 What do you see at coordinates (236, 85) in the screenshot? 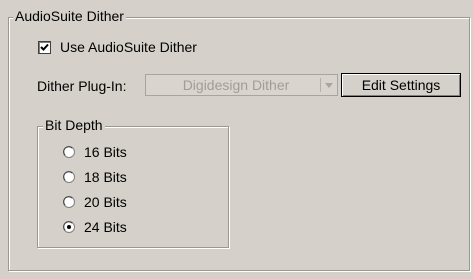
I see `dither-plugin-selected-value: Digidesign Dither` at bounding box center [236, 85].